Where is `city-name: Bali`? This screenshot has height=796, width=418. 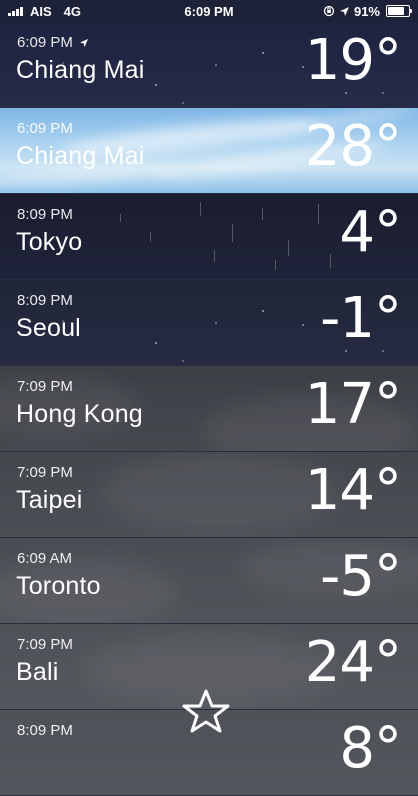
city-name: Bali is located at coordinates (37, 672).